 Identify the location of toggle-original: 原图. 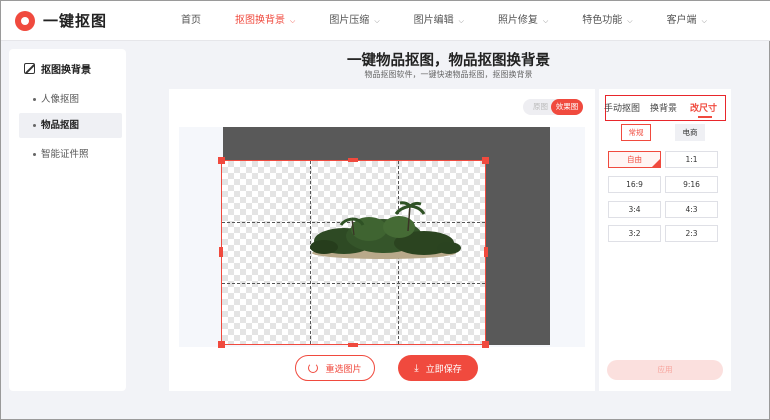
(540, 107).